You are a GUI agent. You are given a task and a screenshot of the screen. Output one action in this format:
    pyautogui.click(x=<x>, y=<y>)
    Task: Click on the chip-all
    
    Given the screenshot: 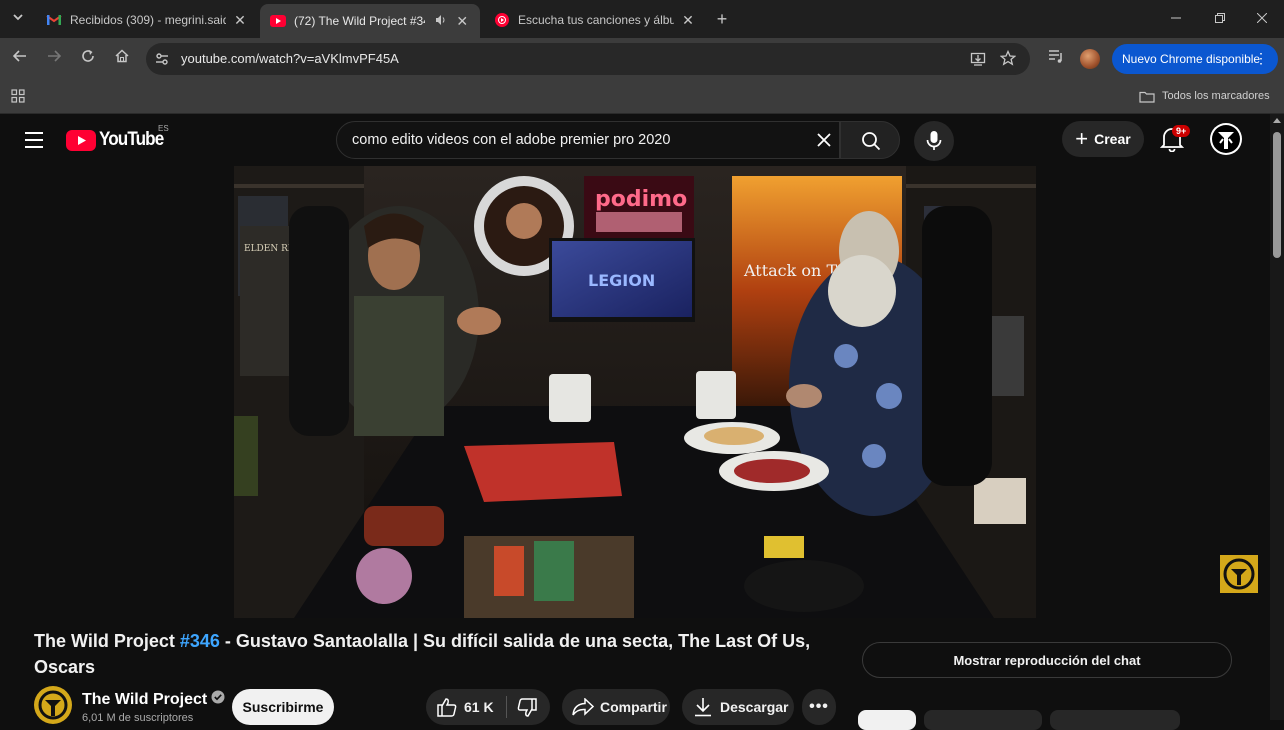 What is the action you would take?
    pyautogui.click(x=887, y=720)
    